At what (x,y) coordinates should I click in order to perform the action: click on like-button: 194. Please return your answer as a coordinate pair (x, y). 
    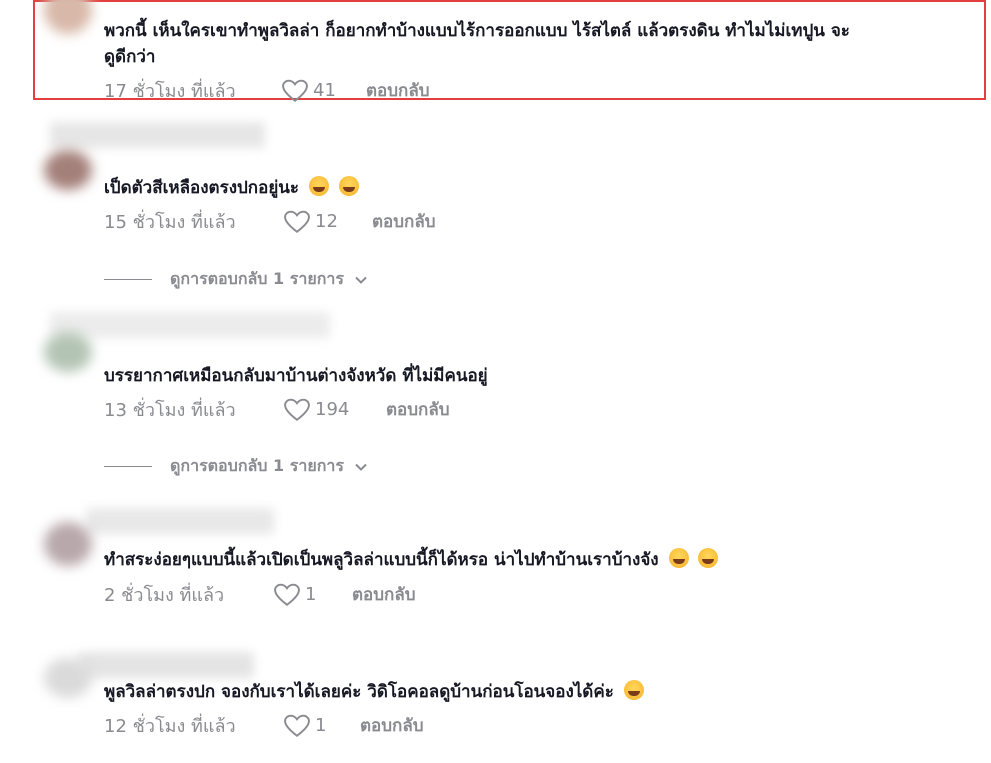
    Looking at the image, I should click on (335, 410).